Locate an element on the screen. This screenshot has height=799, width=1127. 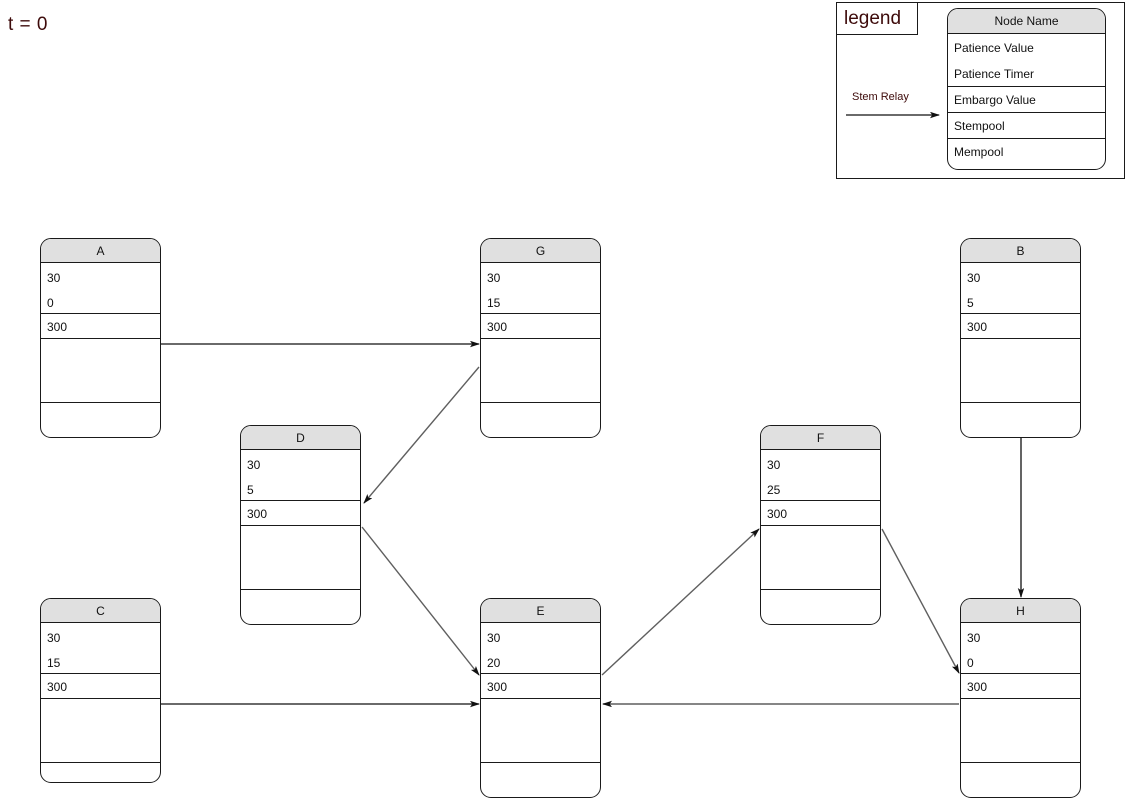
legend-node-stempool: Stempool is located at coordinates (1026, 126).